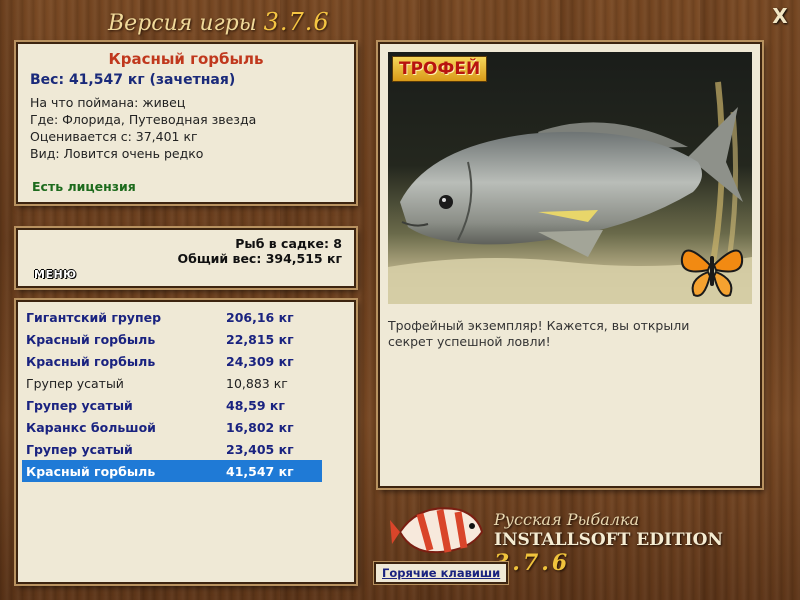  I want to click on catch-weight: 206,16 кг, so click(260, 317).